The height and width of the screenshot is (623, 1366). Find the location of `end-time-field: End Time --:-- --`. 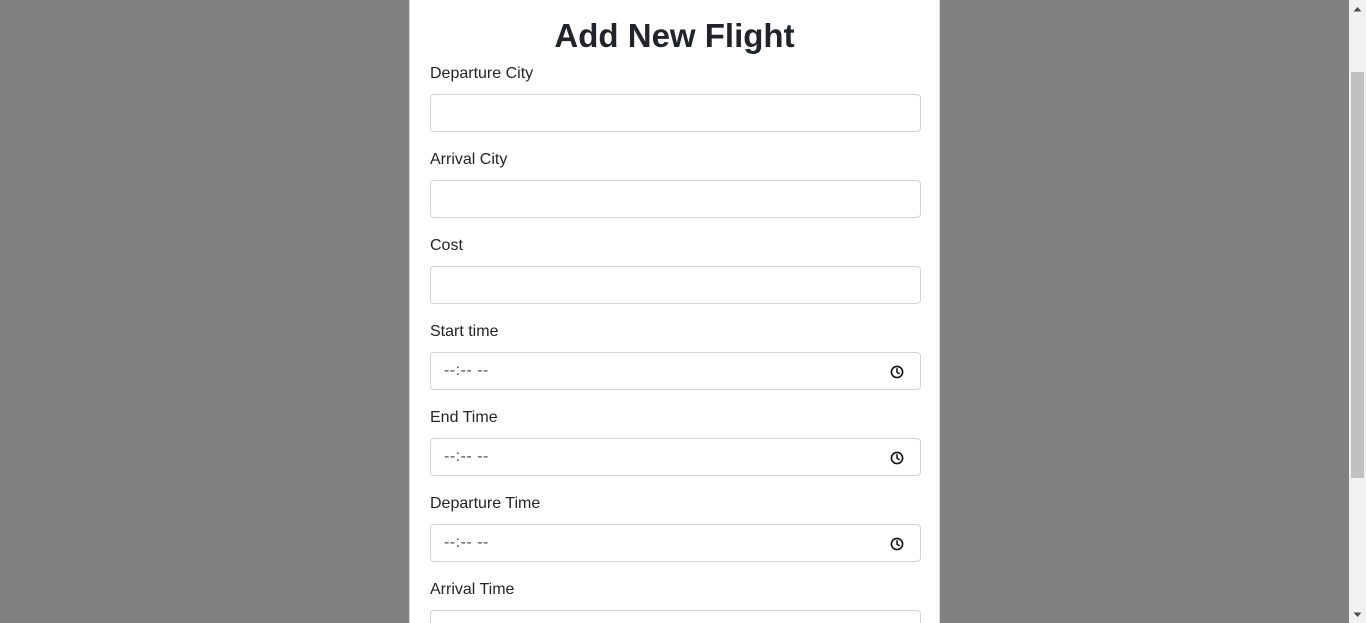

end-time-field: End Time --:-- -- is located at coordinates (675, 442).